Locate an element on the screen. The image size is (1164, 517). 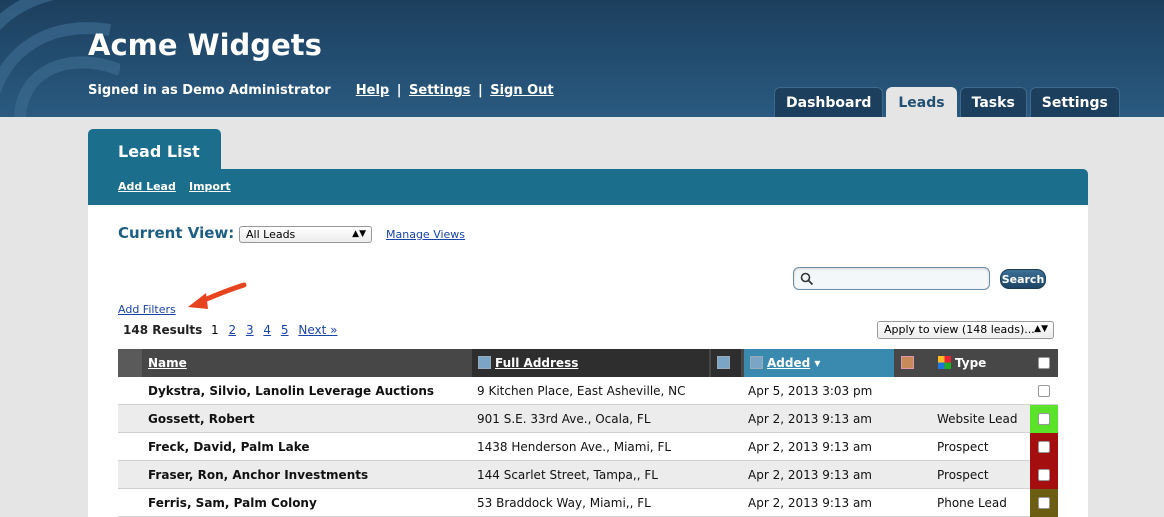
header-column-options is located at coordinates (726, 363).